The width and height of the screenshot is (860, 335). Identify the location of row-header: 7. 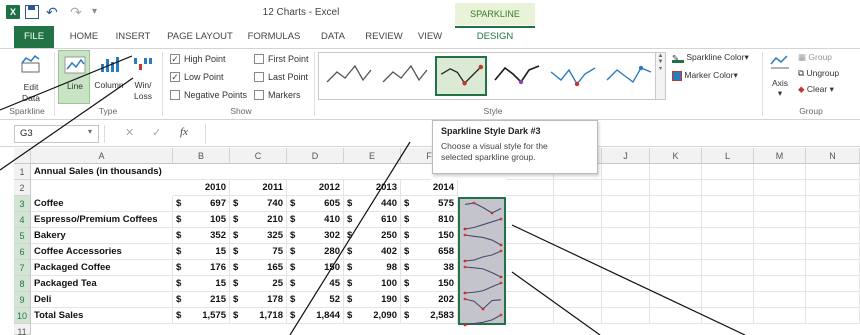
(22, 268).